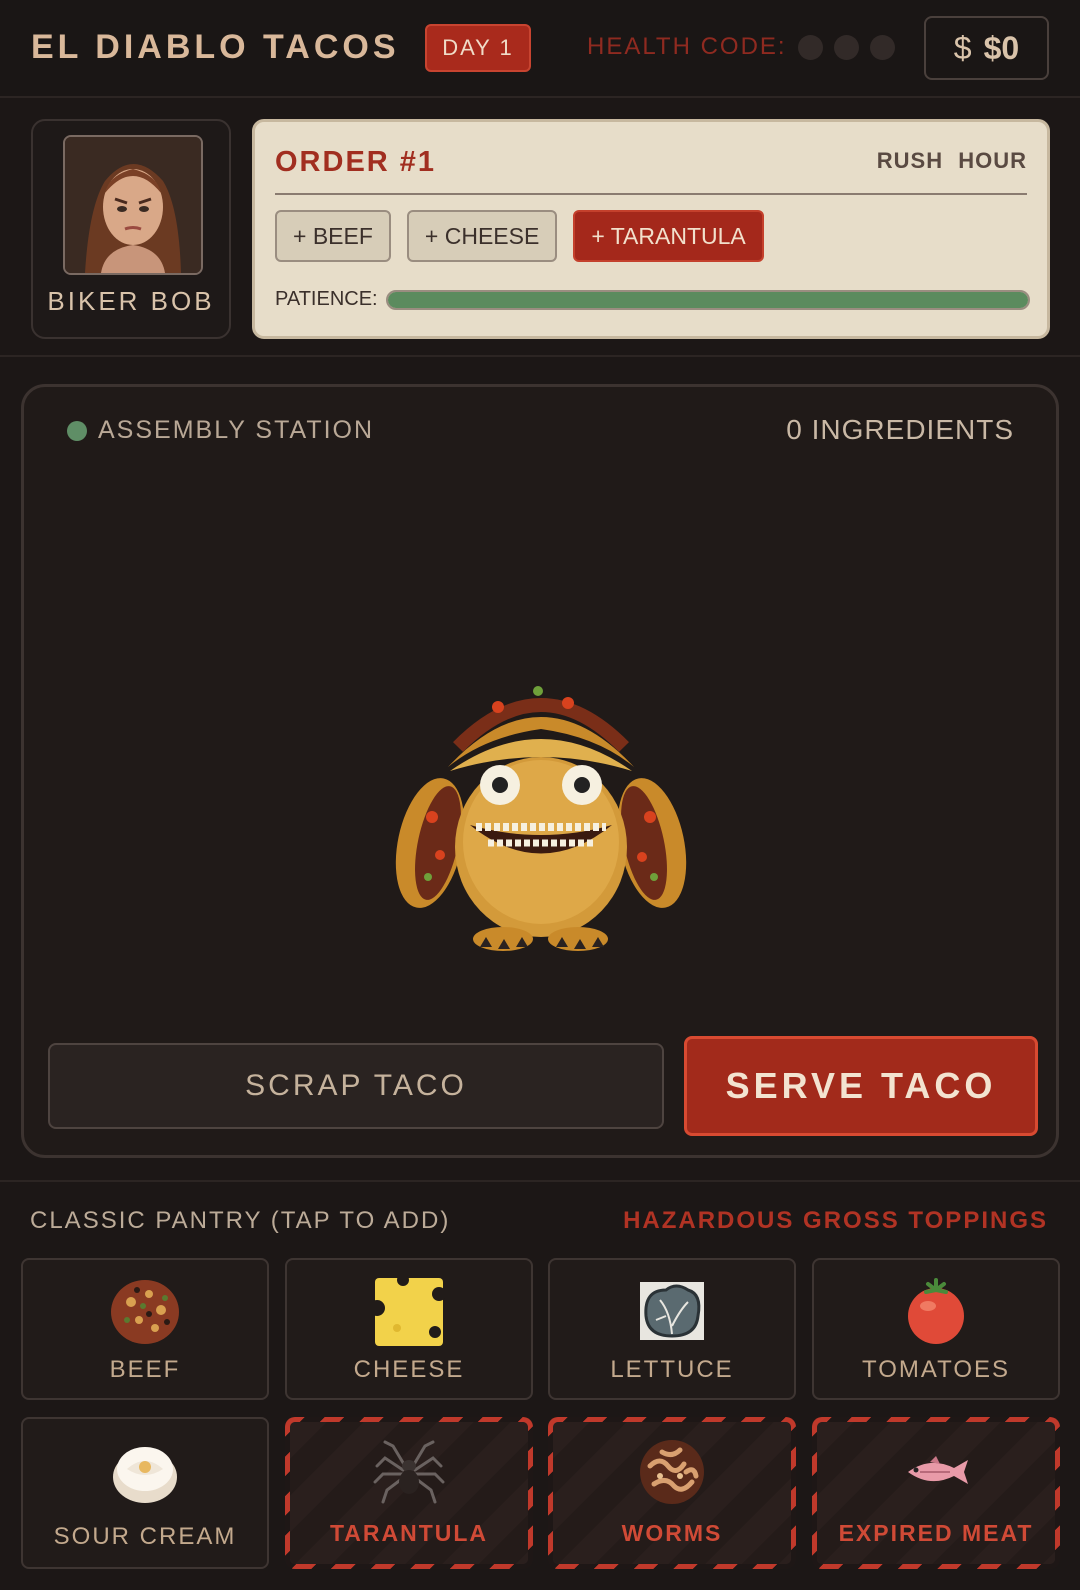 The height and width of the screenshot is (1590, 1080). What do you see at coordinates (356, 1086) in the screenshot?
I see `scrap-taco-button: SCRAP TACO` at bounding box center [356, 1086].